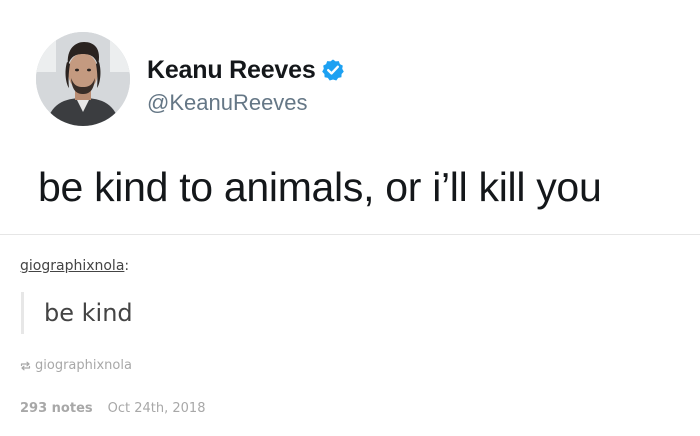  I want to click on quote-text: be kind, so click(88, 313).